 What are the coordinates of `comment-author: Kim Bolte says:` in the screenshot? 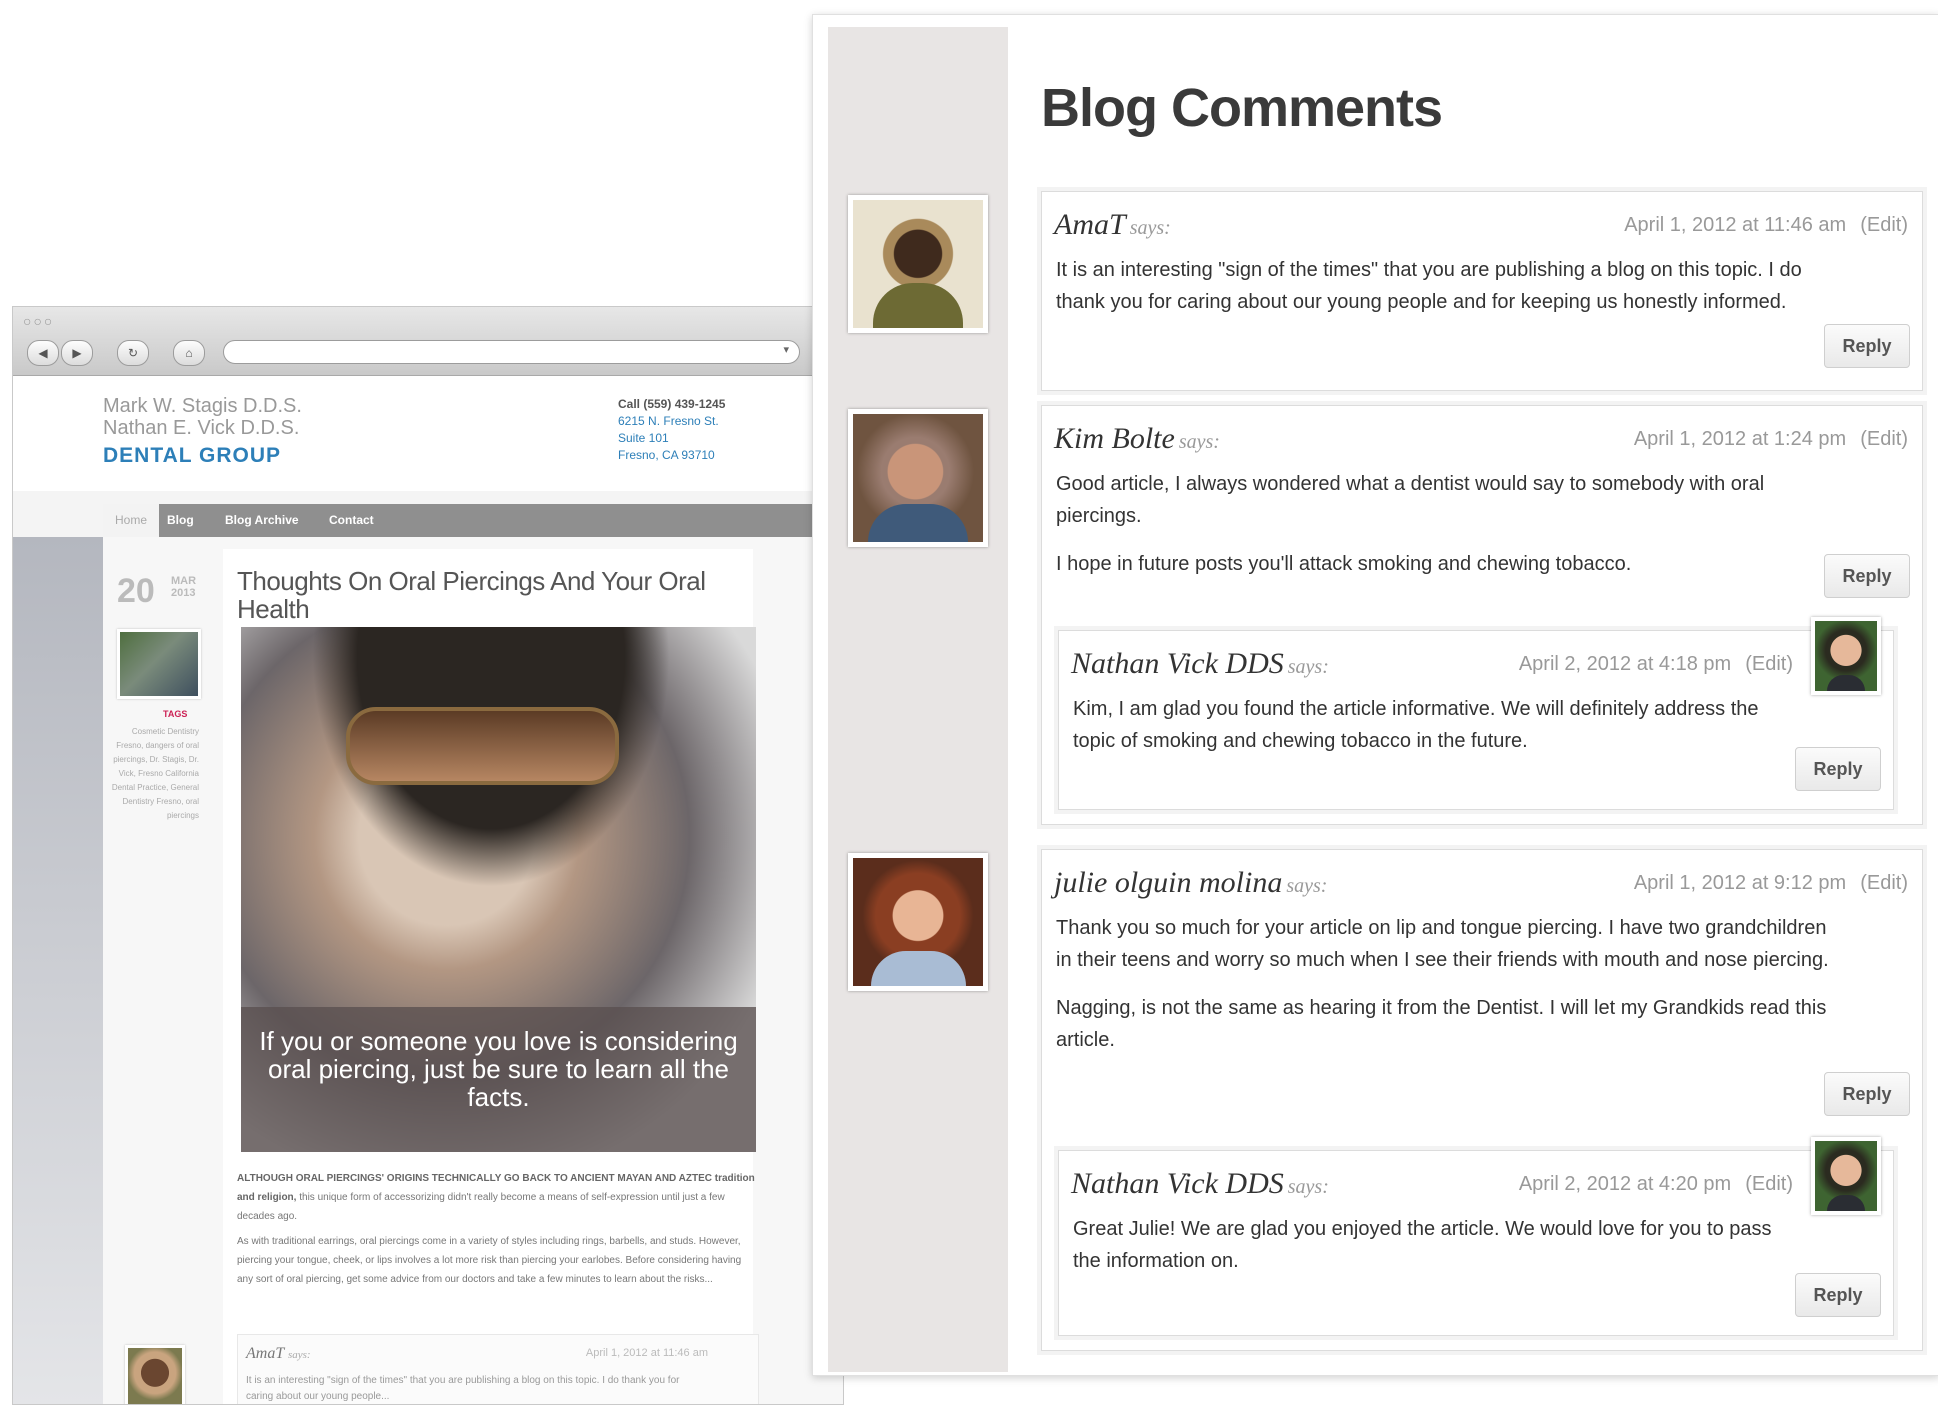 It's located at (1137, 439).